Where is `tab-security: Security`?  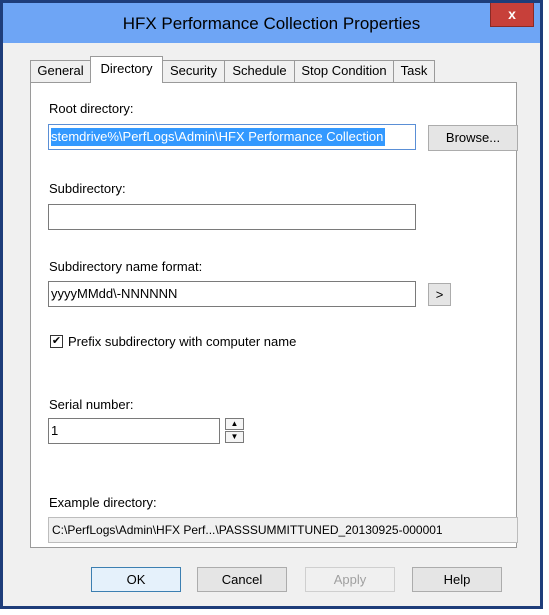 tab-security: Security is located at coordinates (193, 71).